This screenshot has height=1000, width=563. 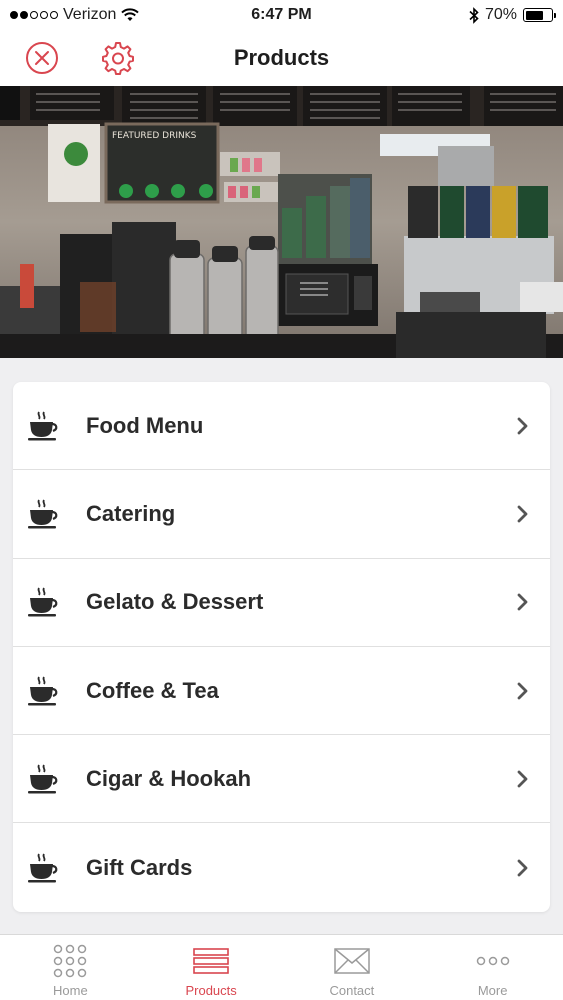 I want to click on tab-contact: Contact, so click(x=352, y=967).